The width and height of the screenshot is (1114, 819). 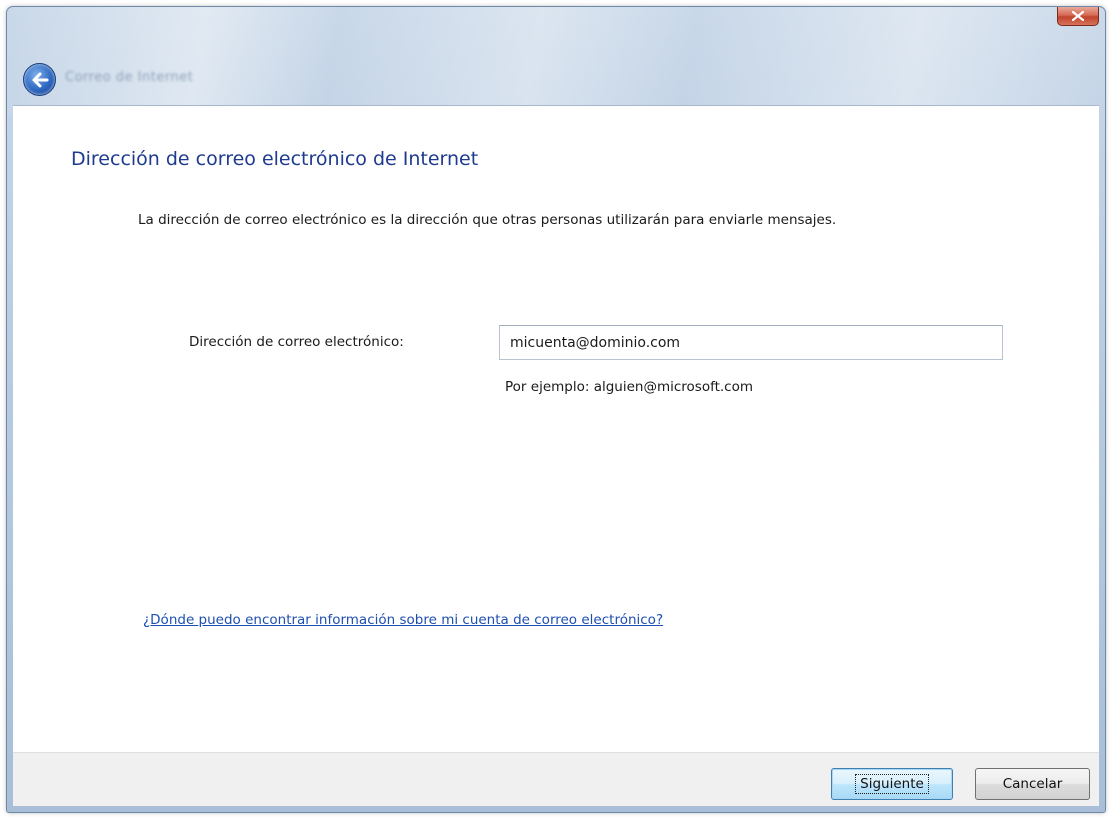 What do you see at coordinates (129, 77) in the screenshot?
I see `window-title: Correo de Internet` at bounding box center [129, 77].